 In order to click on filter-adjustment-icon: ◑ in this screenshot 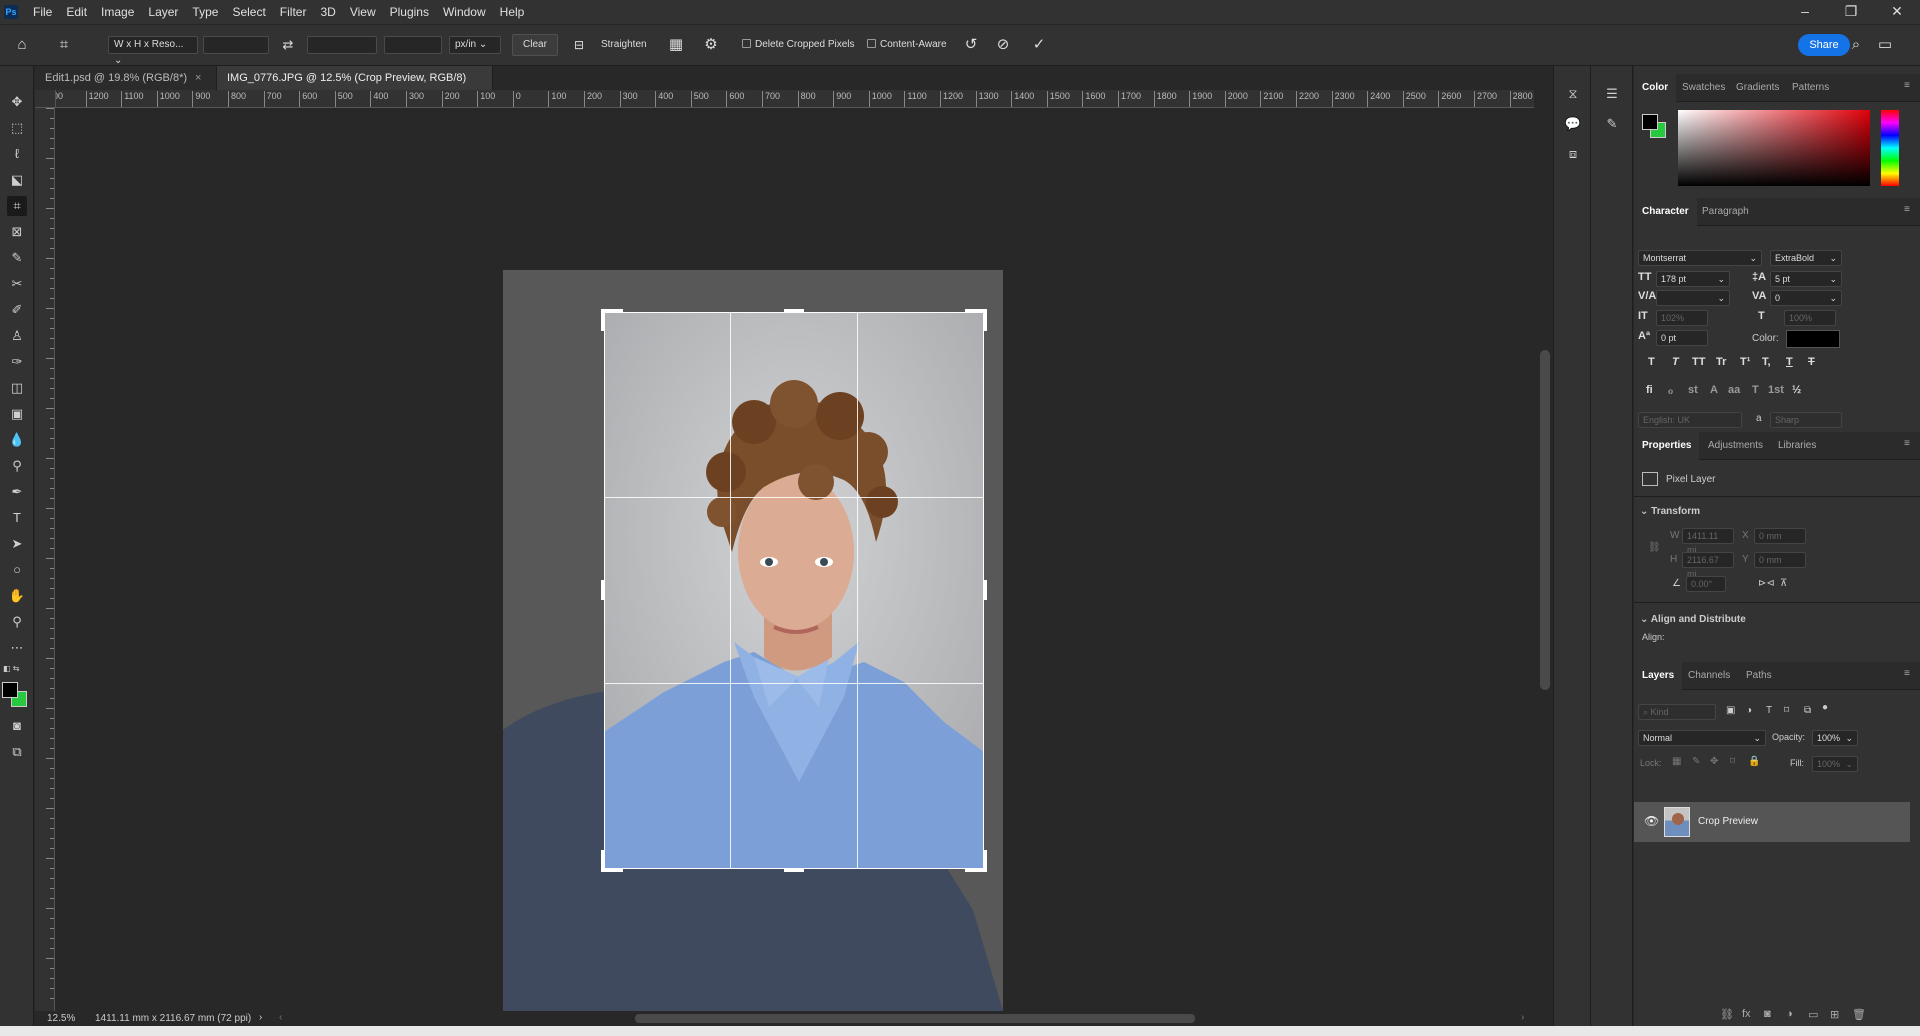, I will do `click(1749, 710)`.